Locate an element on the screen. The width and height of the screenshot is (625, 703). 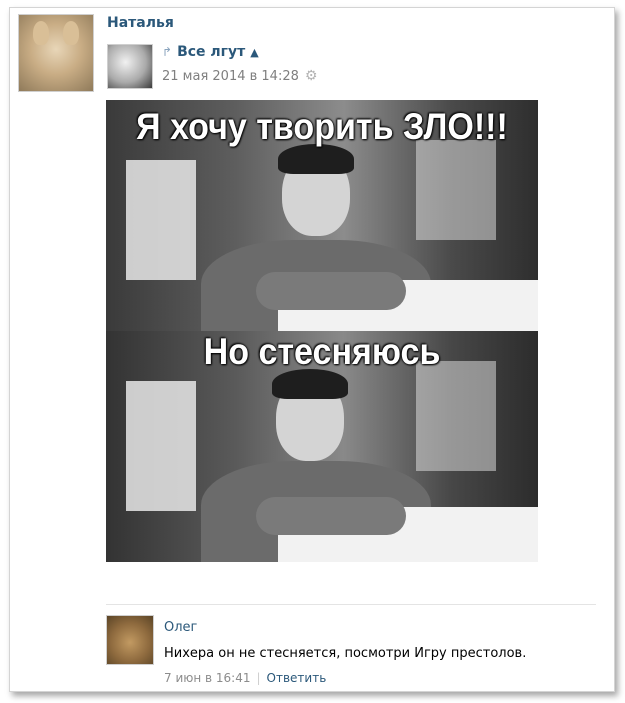
commenter-avatar is located at coordinates (130, 640).